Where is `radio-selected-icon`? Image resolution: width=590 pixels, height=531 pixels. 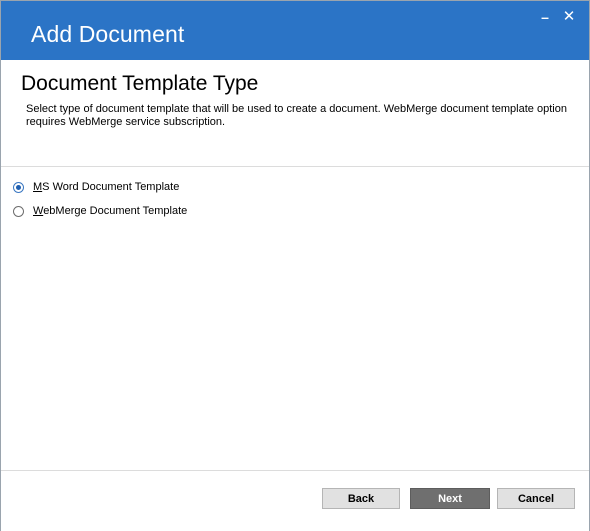 radio-selected-icon is located at coordinates (18, 187).